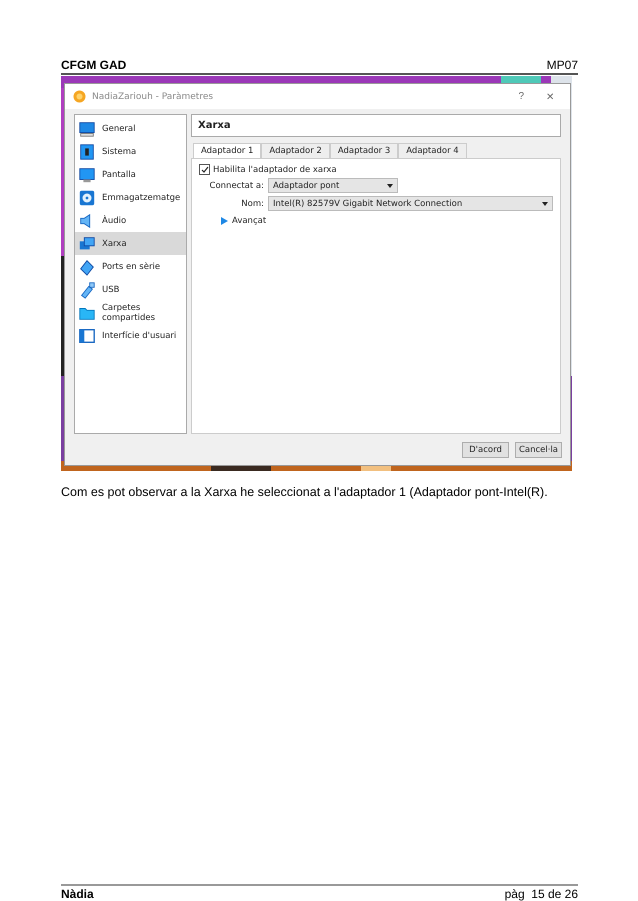 The height and width of the screenshot is (901, 638). What do you see at coordinates (130, 312) in the screenshot?
I see `sidebar-item: Carpetes compartides` at bounding box center [130, 312].